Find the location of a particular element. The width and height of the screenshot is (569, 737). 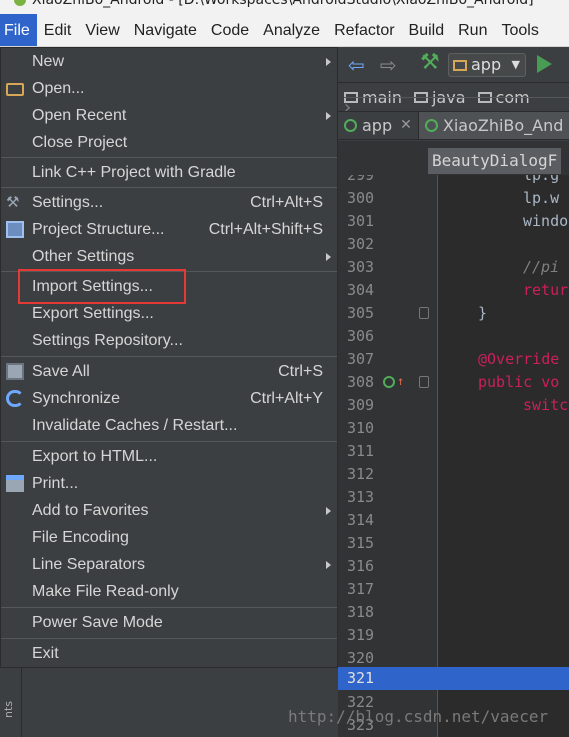

menu-navigate: Navigate is located at coordinates (165, 30).